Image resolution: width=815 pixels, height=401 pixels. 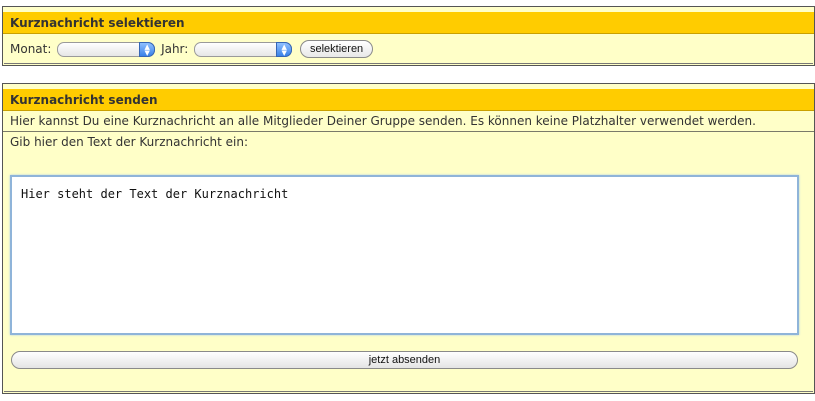 What do you see at coordinates (243, 49) in the screenshot?
I see `year-select: ▲ ▼` at bounding box center [243, 49].